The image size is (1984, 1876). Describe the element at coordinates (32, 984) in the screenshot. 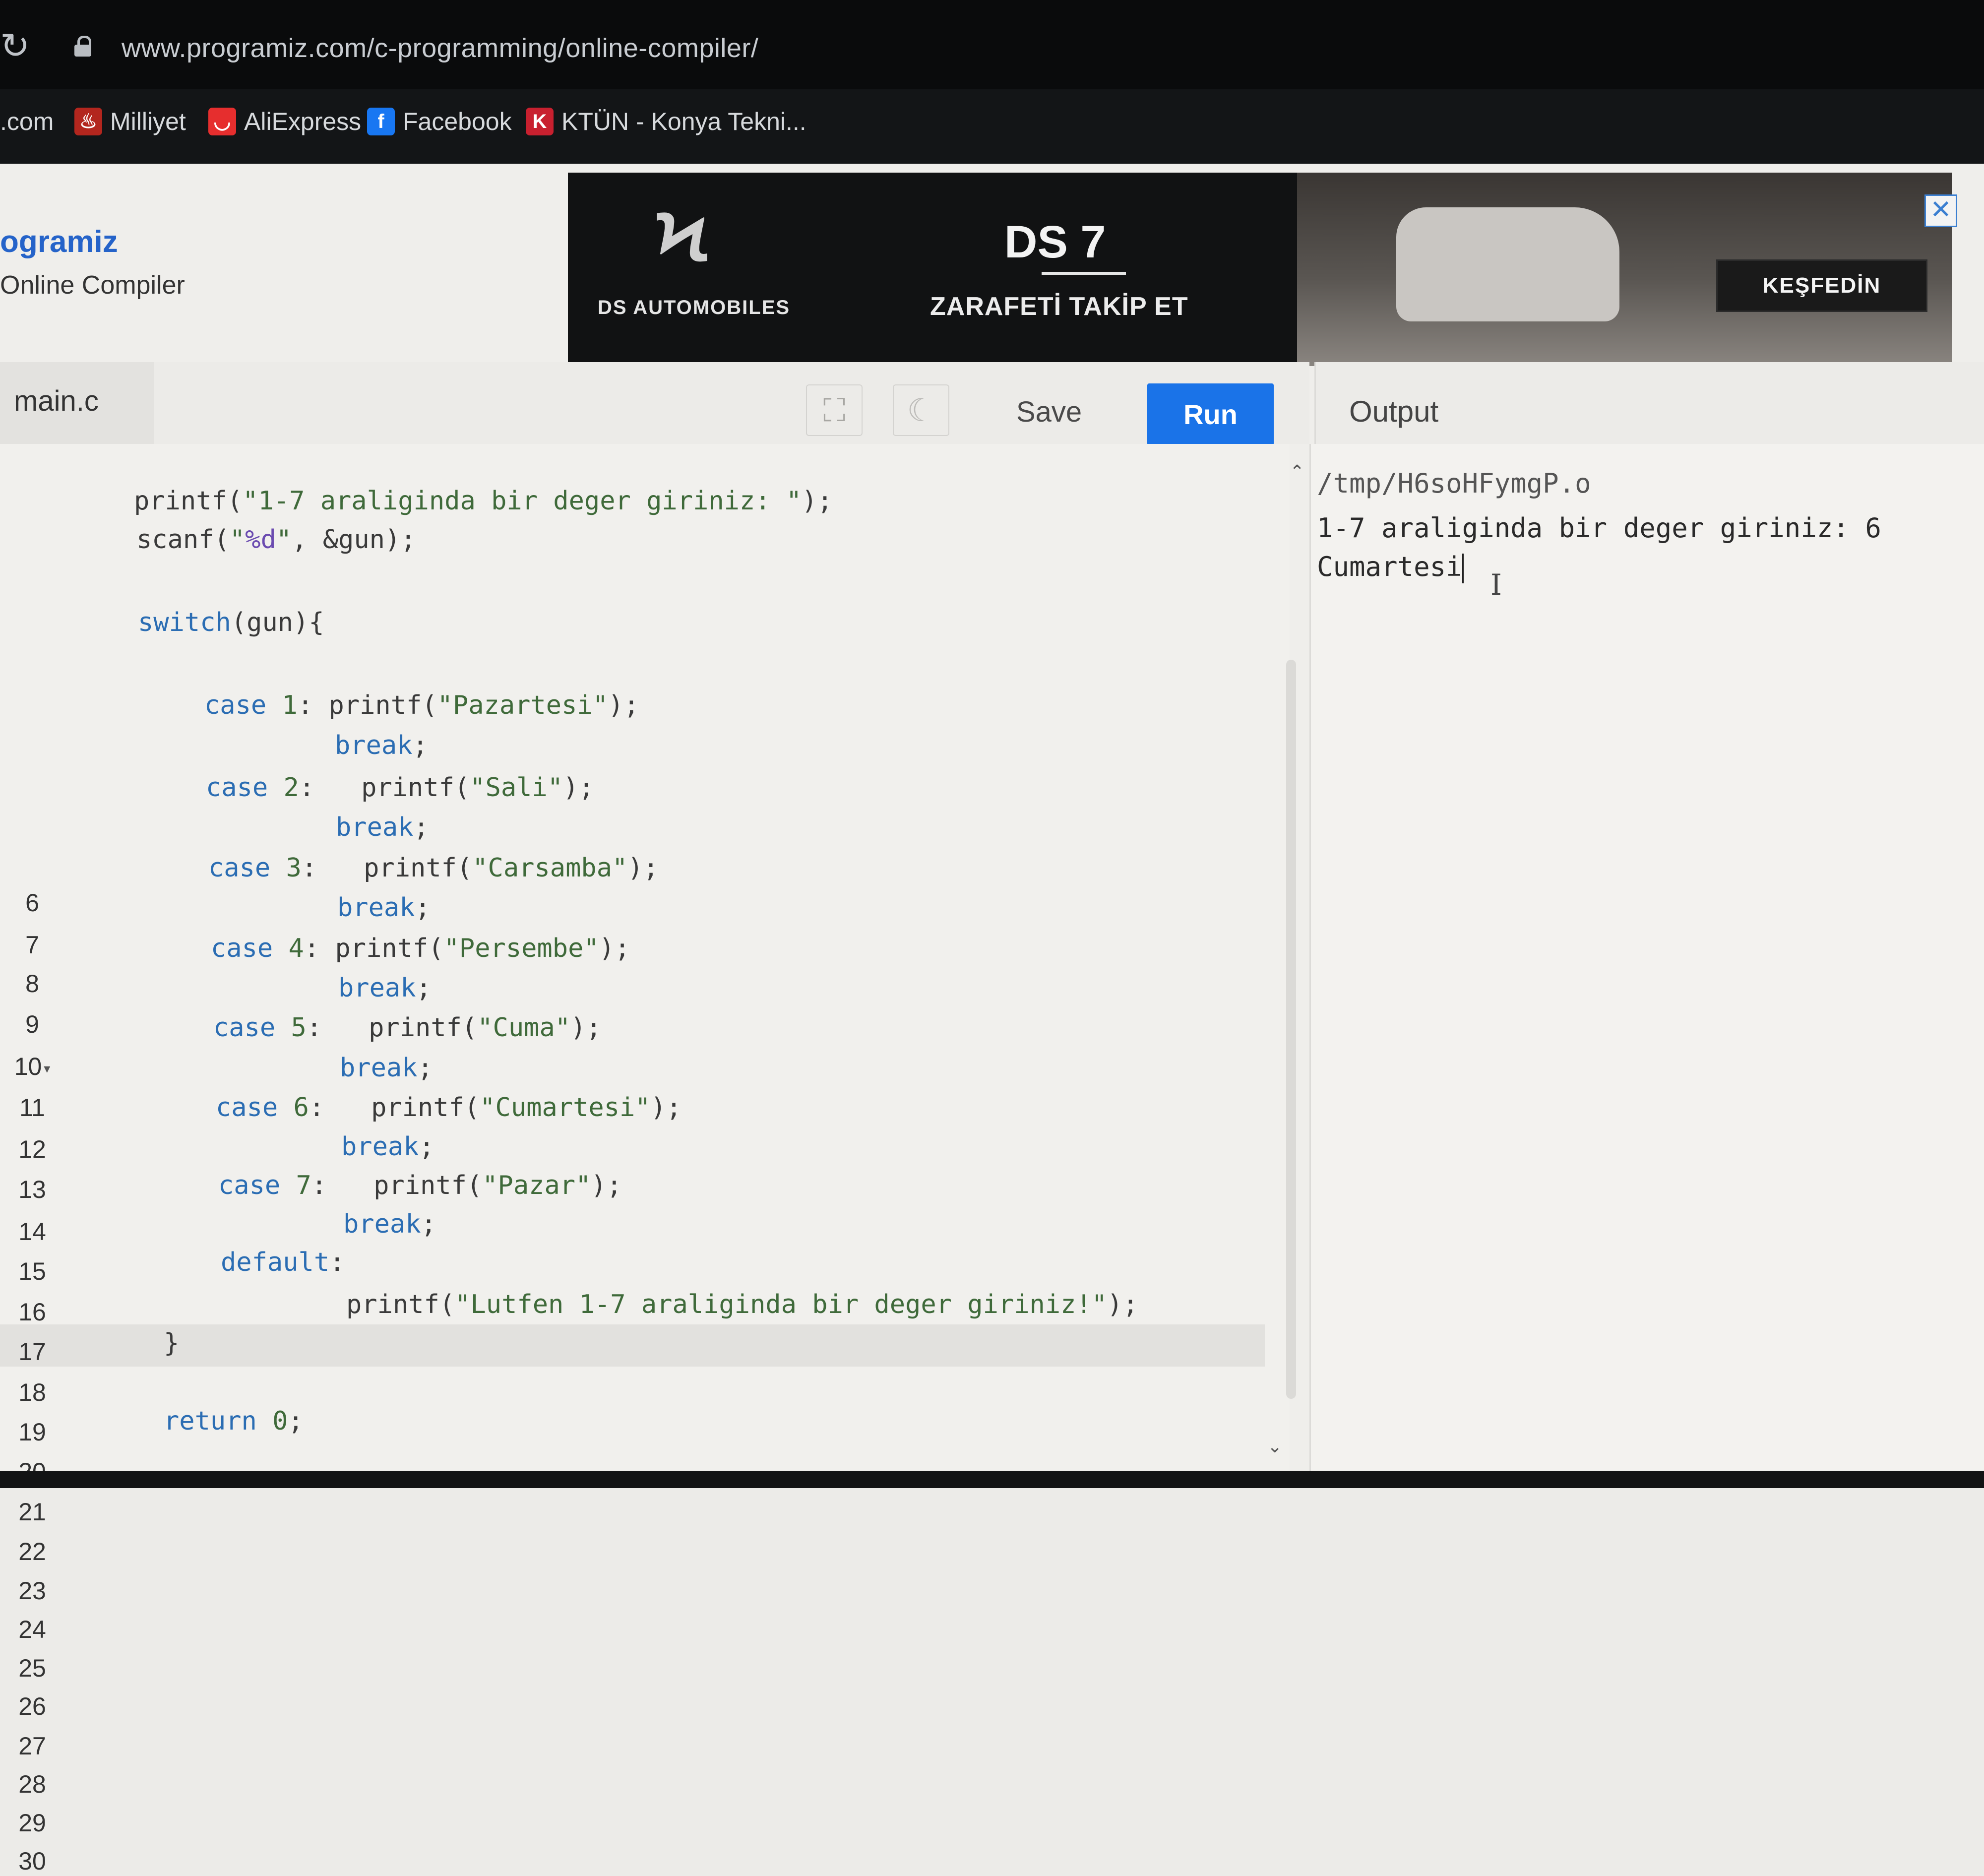

I see `line-number: 8` at that location.